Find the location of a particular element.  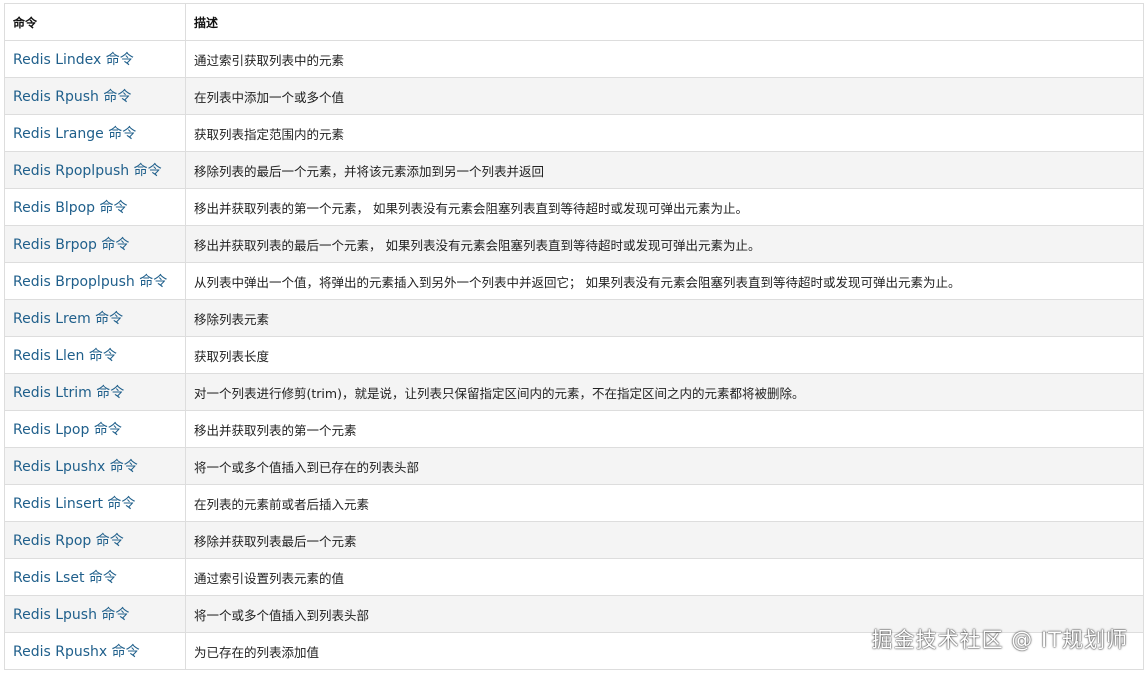

header-command: 命令 is located at coordinates (95, 22).